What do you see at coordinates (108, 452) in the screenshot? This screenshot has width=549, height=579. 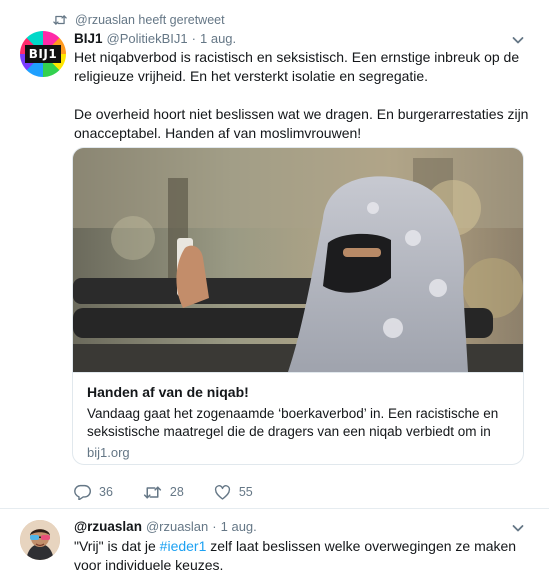 I see `card-domain: bij1.org` at bounding box center [108, 452].